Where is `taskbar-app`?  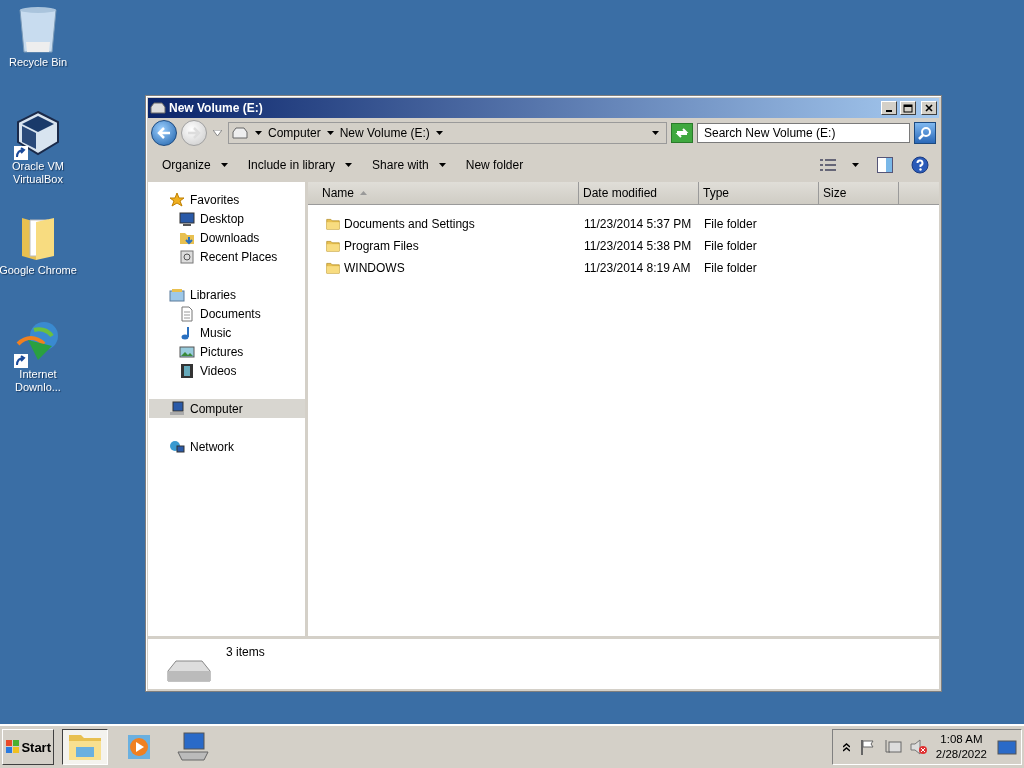
taskbar-app is located at coordinates (85, 747).